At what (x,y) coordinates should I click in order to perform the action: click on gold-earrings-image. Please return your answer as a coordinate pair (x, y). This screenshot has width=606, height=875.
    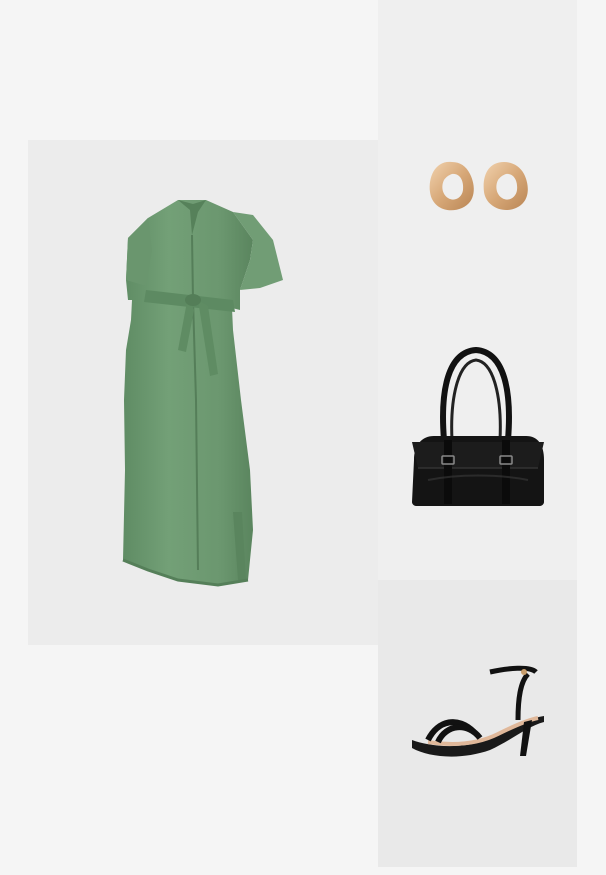
    Looking at the image, I should click on (478, 186).